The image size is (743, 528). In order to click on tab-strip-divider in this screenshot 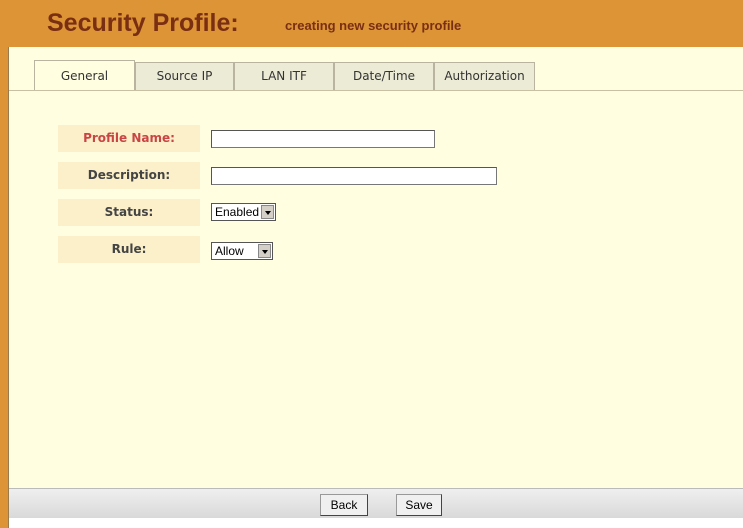, I will do `click(376, 90)`.